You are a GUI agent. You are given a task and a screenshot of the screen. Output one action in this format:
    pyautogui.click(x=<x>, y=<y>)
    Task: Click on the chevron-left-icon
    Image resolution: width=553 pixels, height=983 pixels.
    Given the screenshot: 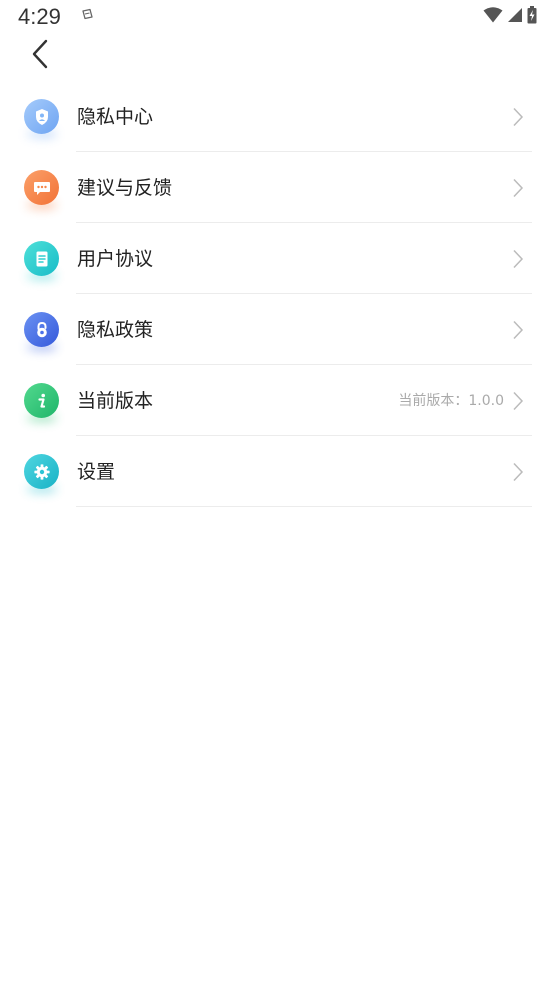 What is the action you would take?
    pyautogui.click(x=40, y=56)
    